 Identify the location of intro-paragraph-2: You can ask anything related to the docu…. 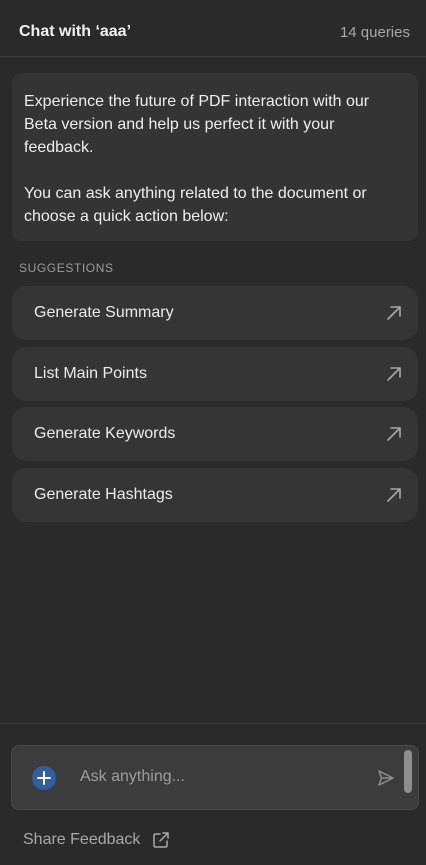
(195, 205).